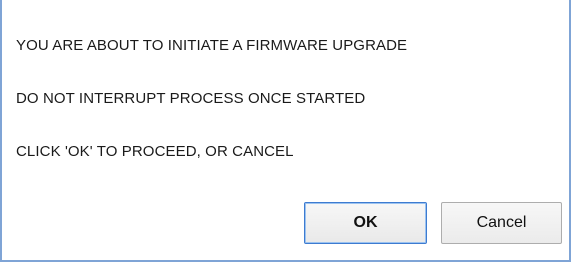 The width and height of the screenshot is (571, 262). What do you see at coordinates (155, 151) in the screenshot?
I see `dialog-message-line-3: CLICK 'OK' TO PROCEED, OR CANCEL` at bounding box center [155, 151].